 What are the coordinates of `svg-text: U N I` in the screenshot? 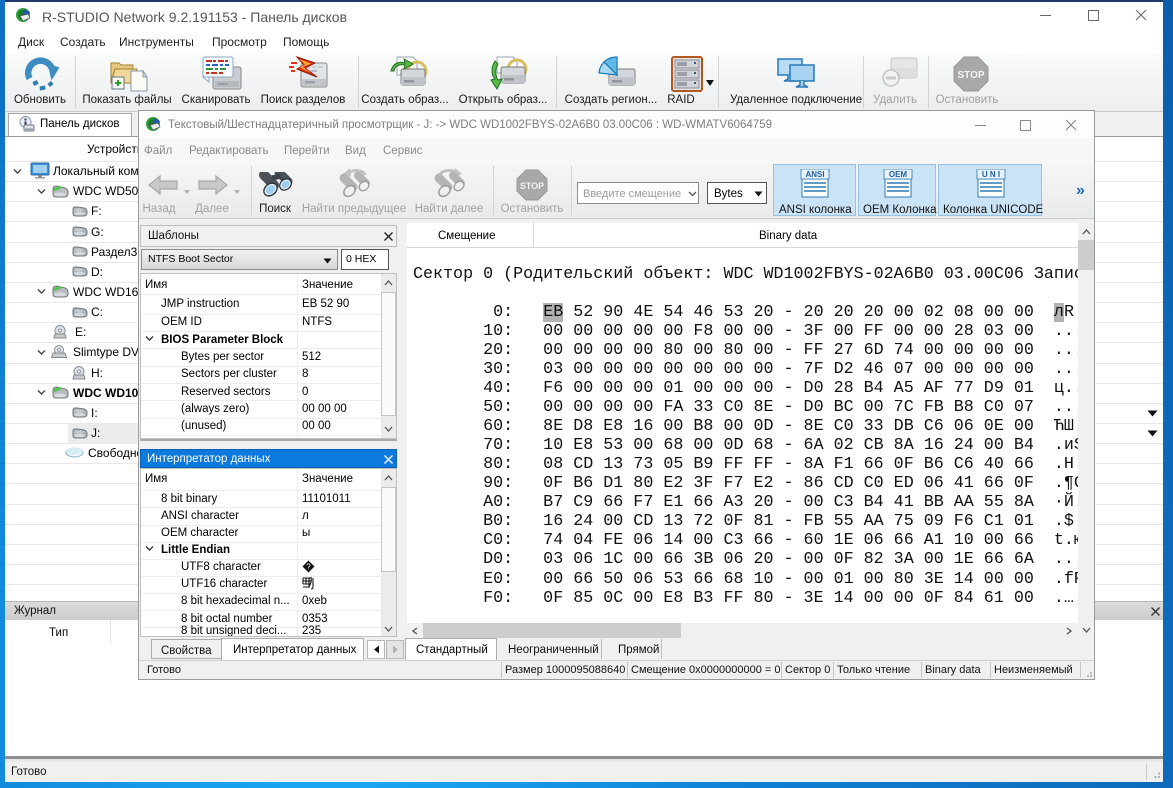 It's located at (991, 174).